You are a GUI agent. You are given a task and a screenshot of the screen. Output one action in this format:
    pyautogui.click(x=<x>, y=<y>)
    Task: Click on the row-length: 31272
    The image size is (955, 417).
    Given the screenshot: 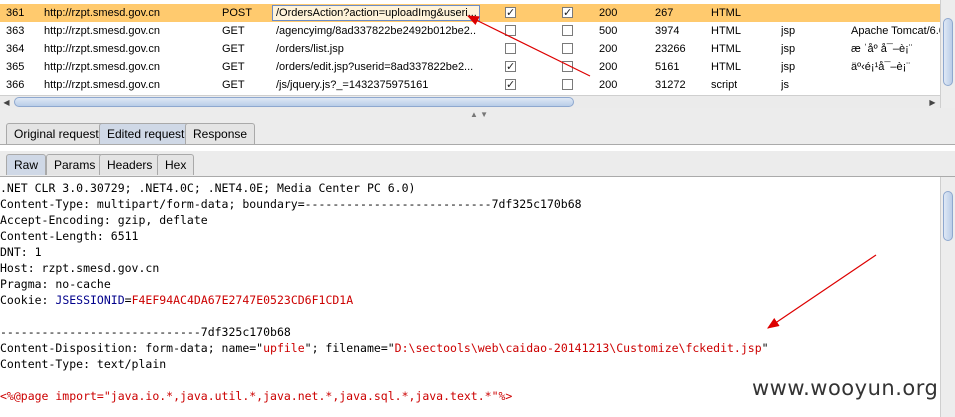 What is the action you would take?
    pyautogui.click(x=670, y=85)
    